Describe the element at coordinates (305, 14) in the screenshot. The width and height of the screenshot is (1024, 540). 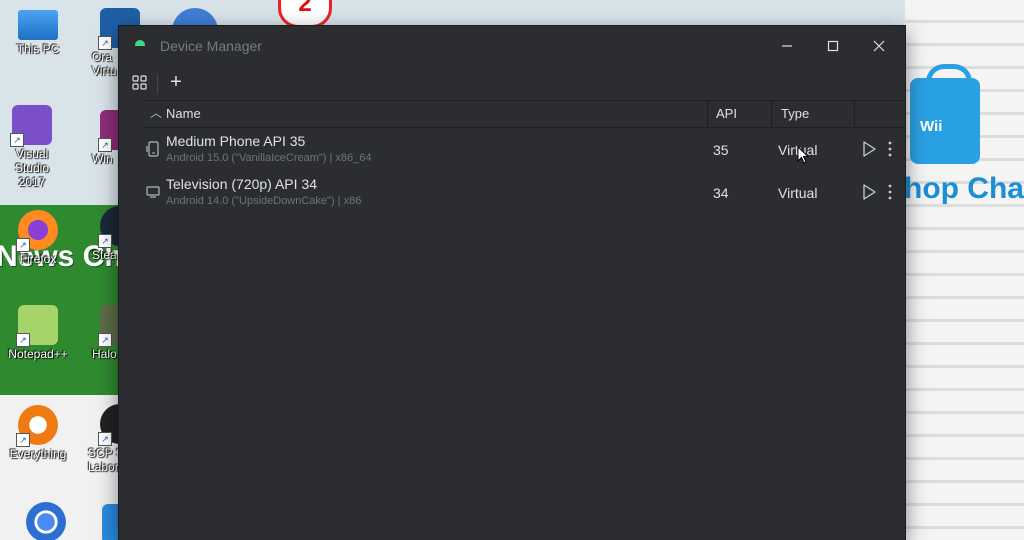
I see `notification-badge: 2` at that location.